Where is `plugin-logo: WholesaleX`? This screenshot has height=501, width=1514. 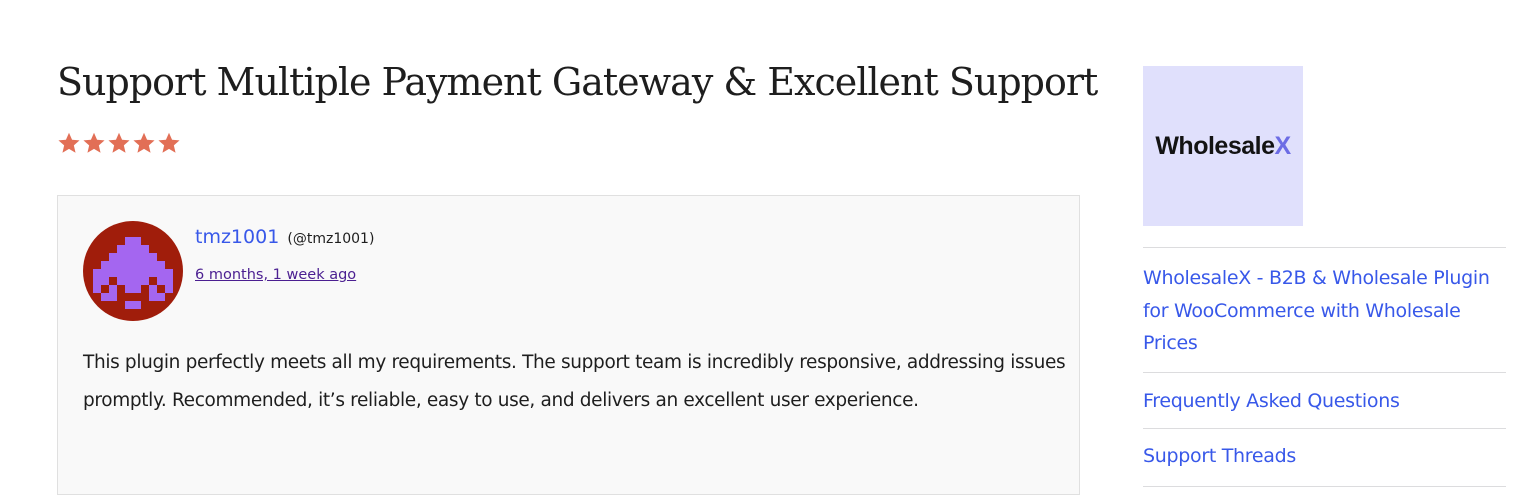
plugin-logo: WholesaleX is located at coordinates (1223, 146).